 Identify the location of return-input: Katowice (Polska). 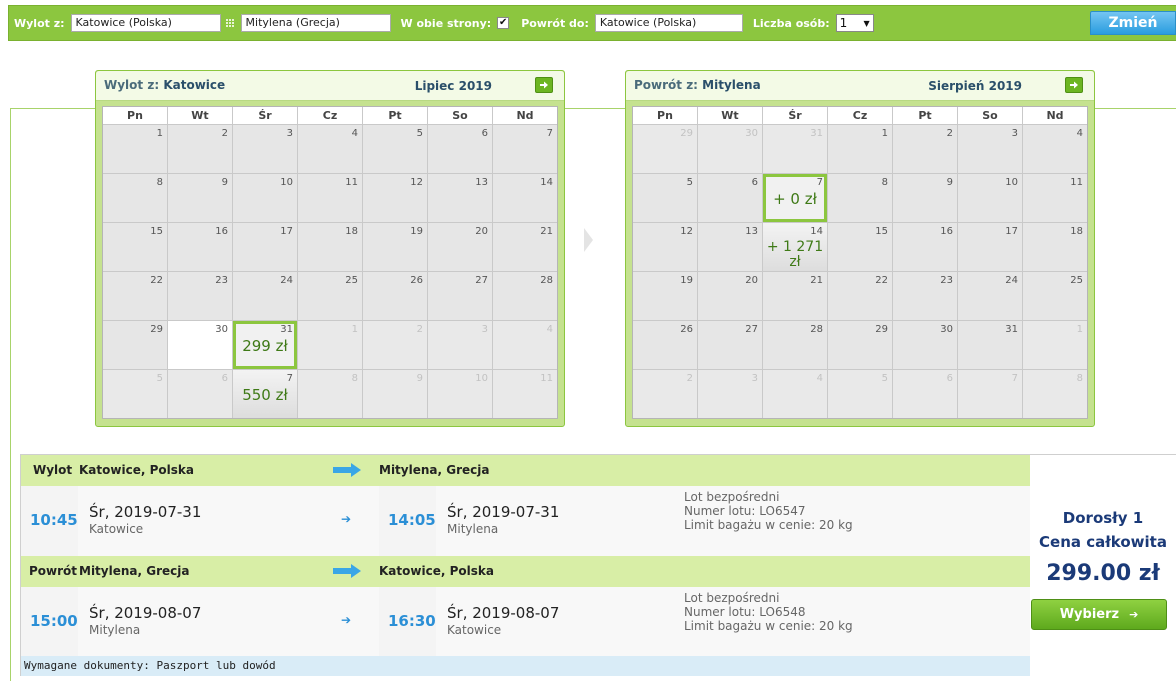
(668, 23).